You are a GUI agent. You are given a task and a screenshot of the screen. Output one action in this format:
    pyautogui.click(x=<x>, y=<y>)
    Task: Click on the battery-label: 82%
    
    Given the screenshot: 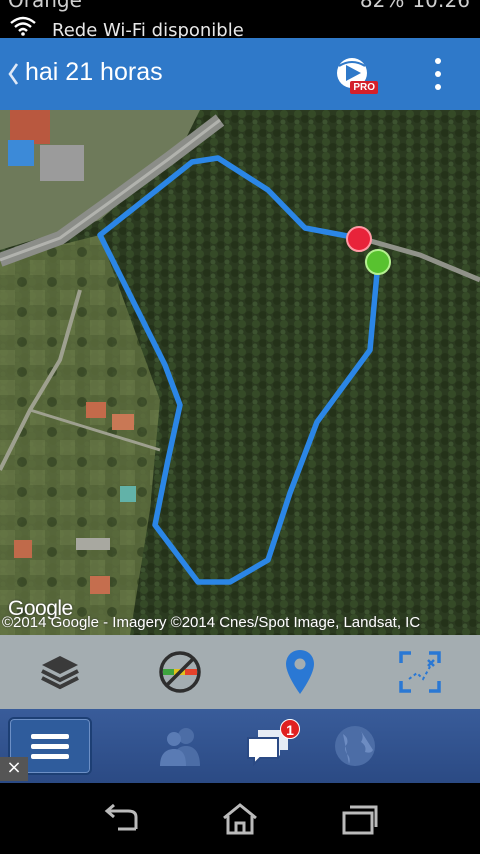 What is the action you would take?
    pyautogui.click(x=382, y=6)
    